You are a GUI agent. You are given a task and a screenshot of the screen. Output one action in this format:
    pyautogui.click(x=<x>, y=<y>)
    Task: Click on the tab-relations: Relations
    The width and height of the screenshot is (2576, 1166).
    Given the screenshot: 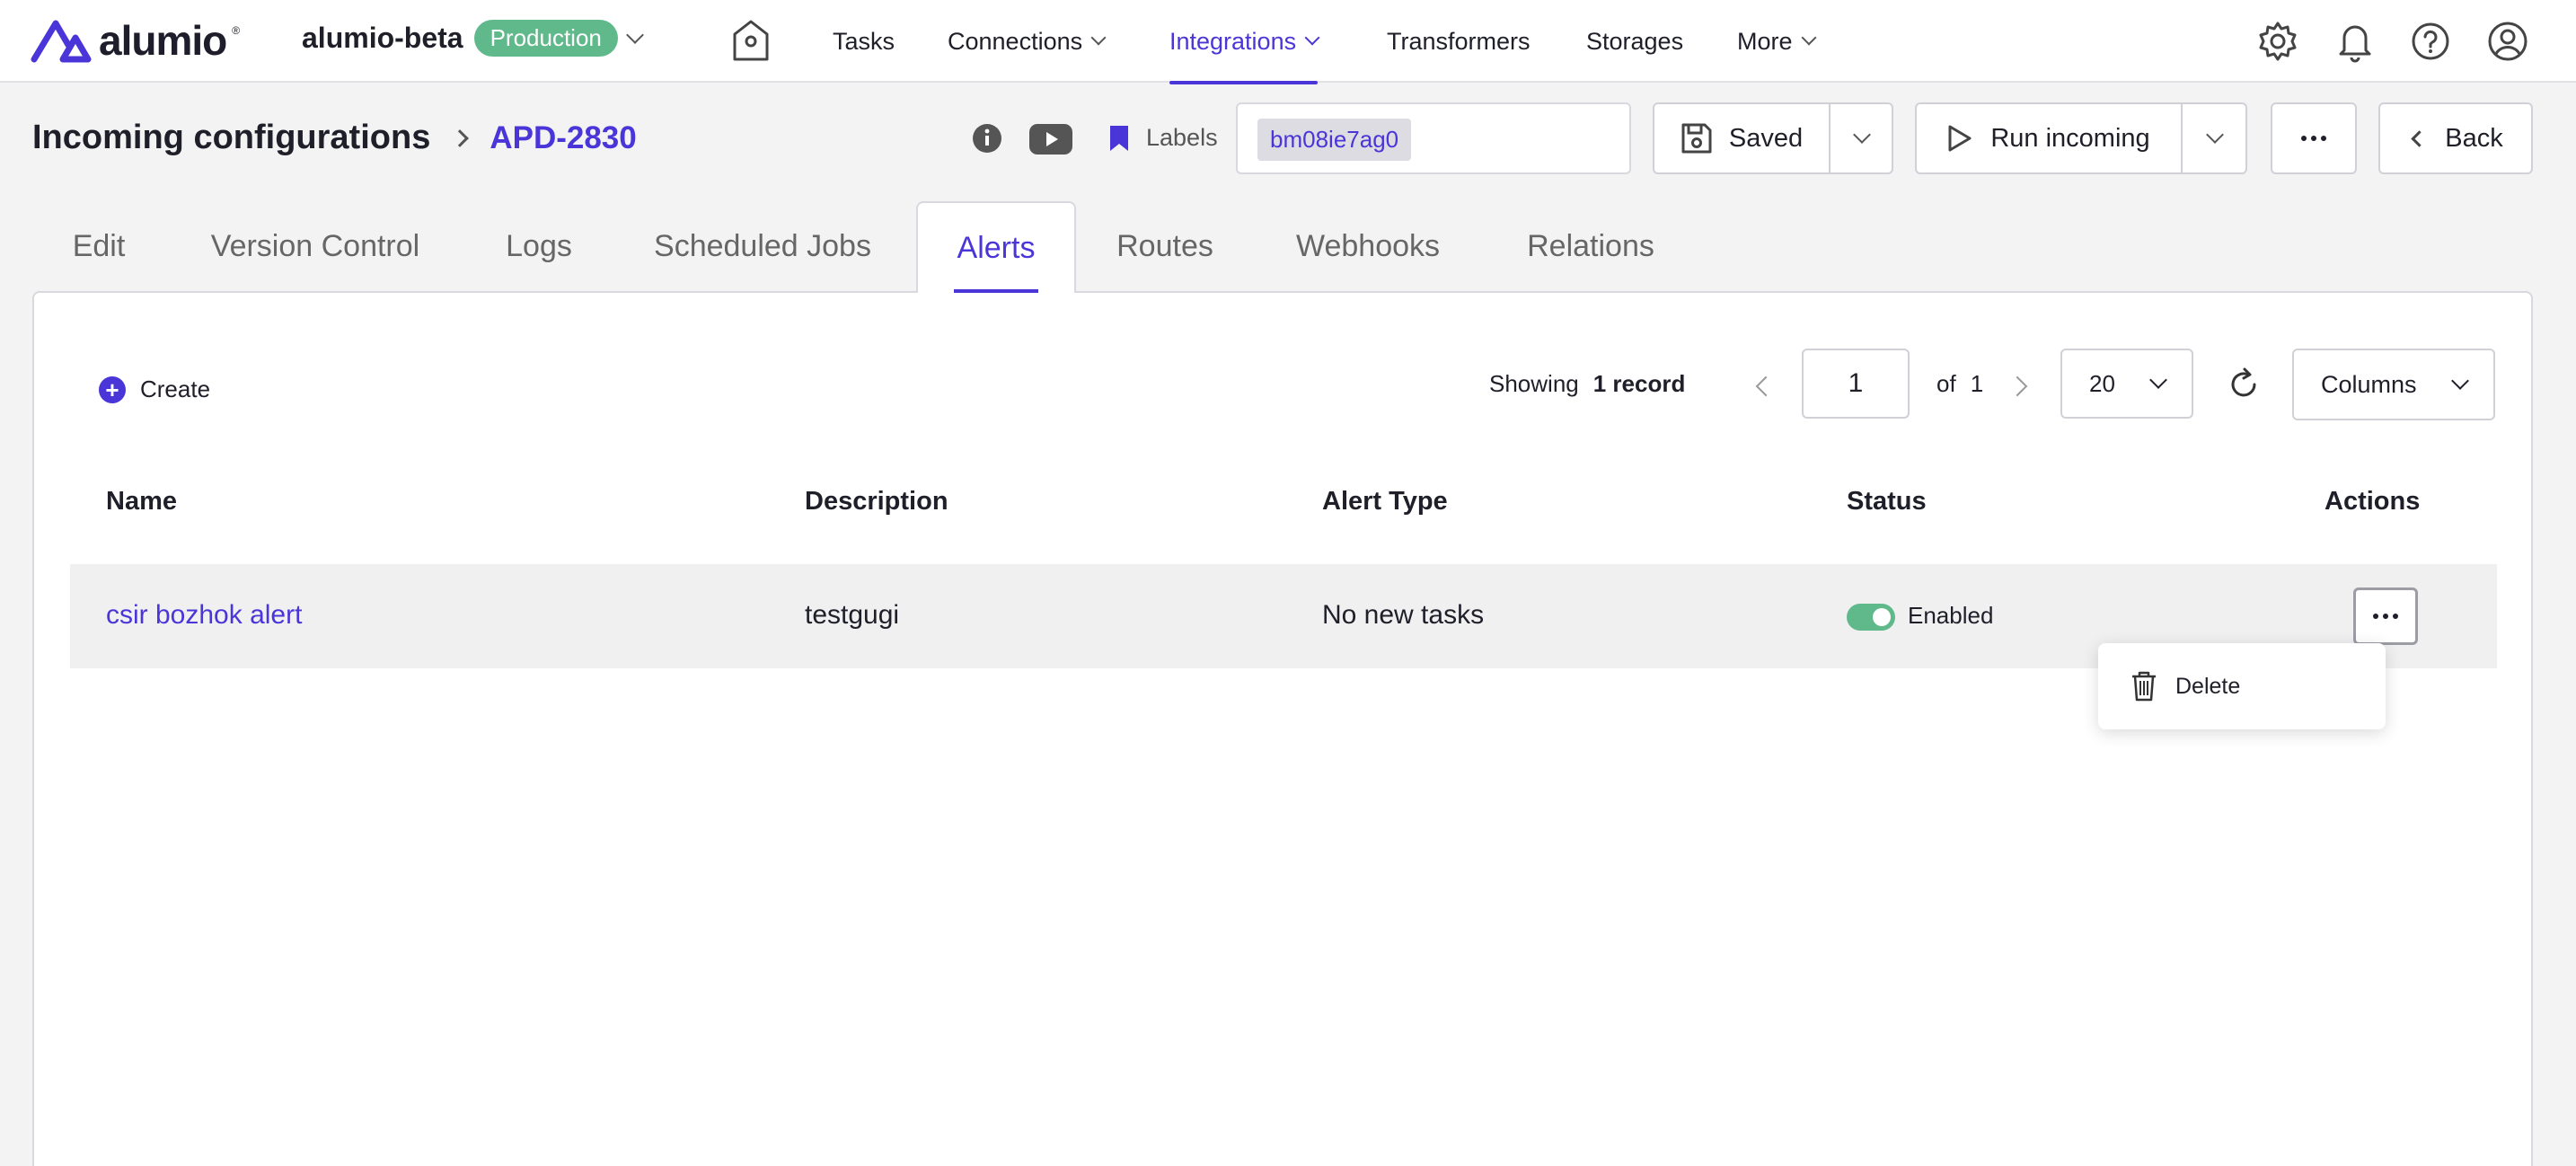 What is the action you would take?
    pyautogui.click(x=1590, y=246)
    